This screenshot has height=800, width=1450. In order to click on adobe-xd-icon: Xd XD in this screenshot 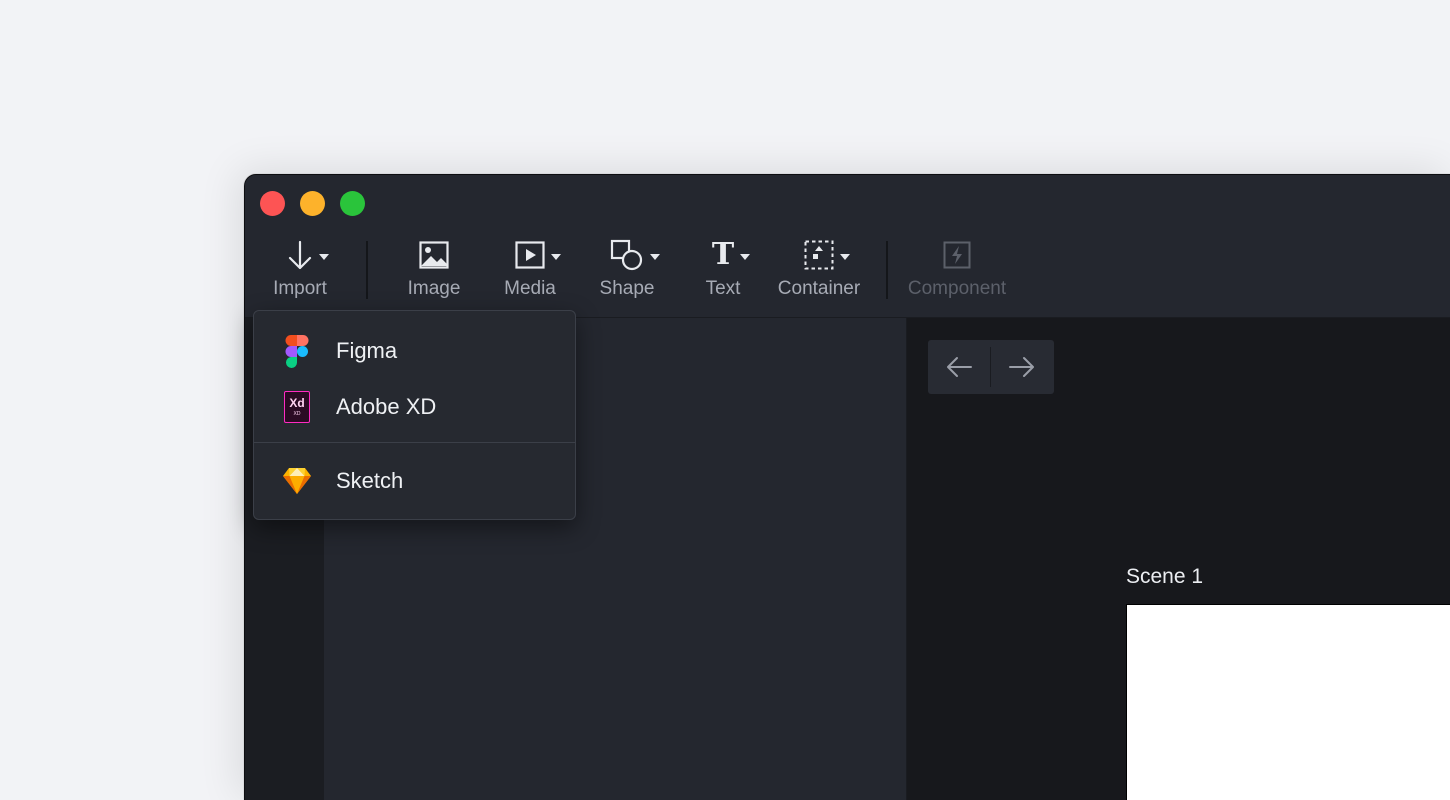, I will do `click(297, 407)`.